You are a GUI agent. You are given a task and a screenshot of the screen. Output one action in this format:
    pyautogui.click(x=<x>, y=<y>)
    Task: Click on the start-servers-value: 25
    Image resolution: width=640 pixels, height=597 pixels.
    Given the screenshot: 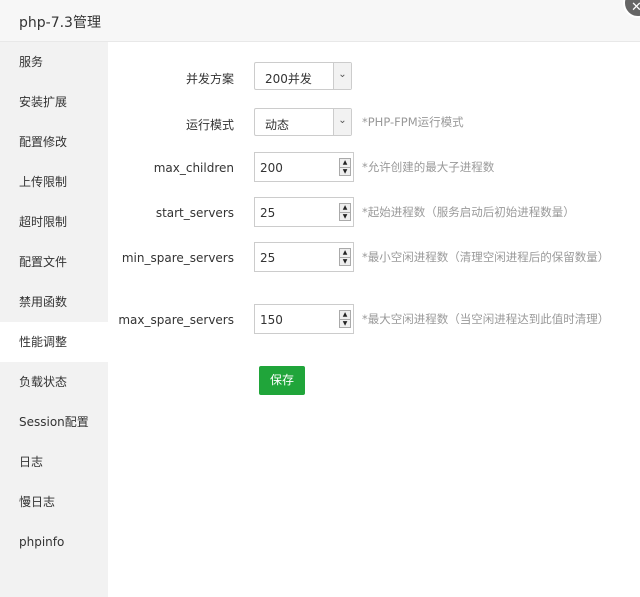 What is the action you would take?
    pyautogui.click(x=268, y=213)
    